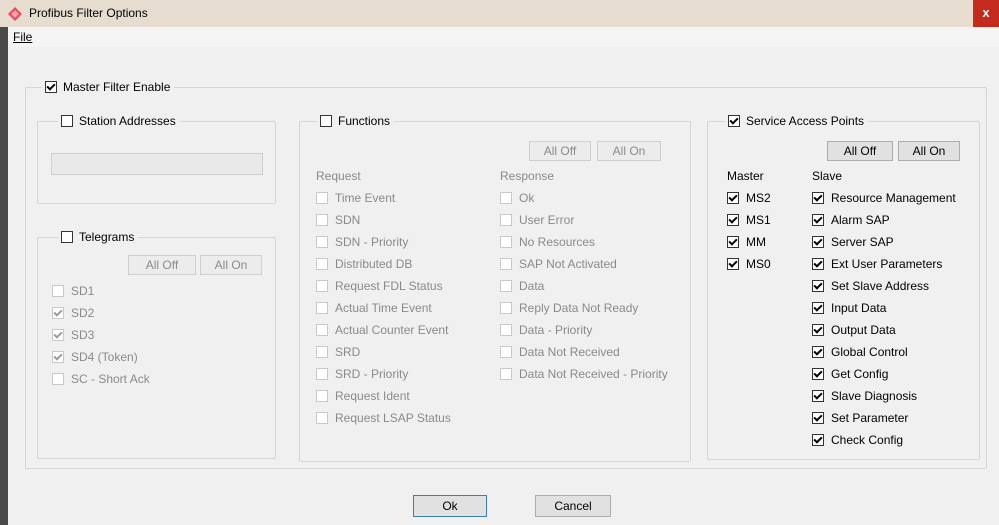 This screenshot has width=999, height=525. What do you see at coordinates (579, 308) in the screenshot?
I see `response-item-label: Reply Data Not Ready` at bounding box center [579, 308].